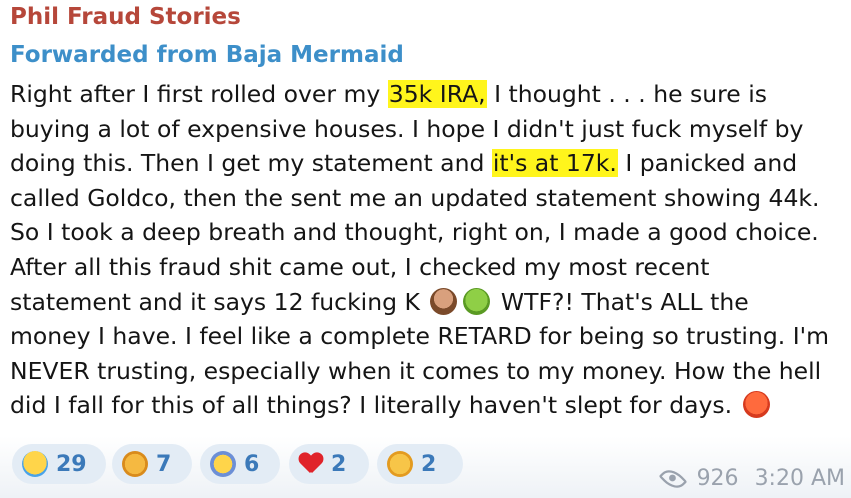 The height and width of the screenshot is (498, 851). I want to click on screaming-face-icon, so click(223, 464).